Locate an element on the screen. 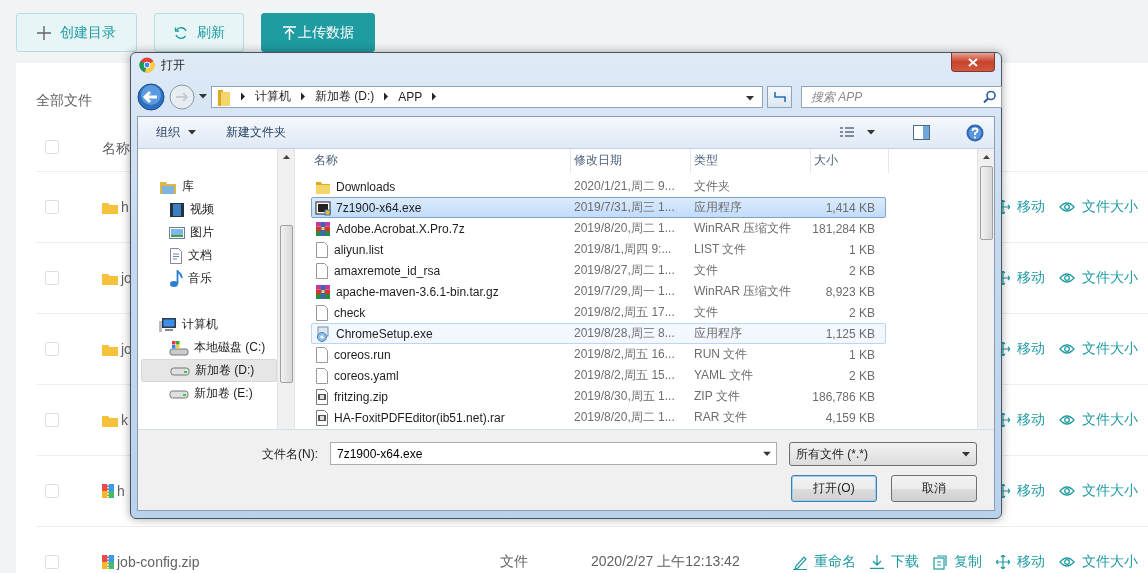 The width and height of the screenshot is (1148, 573). column-header: 类型 is located at coordinates (751, 161).